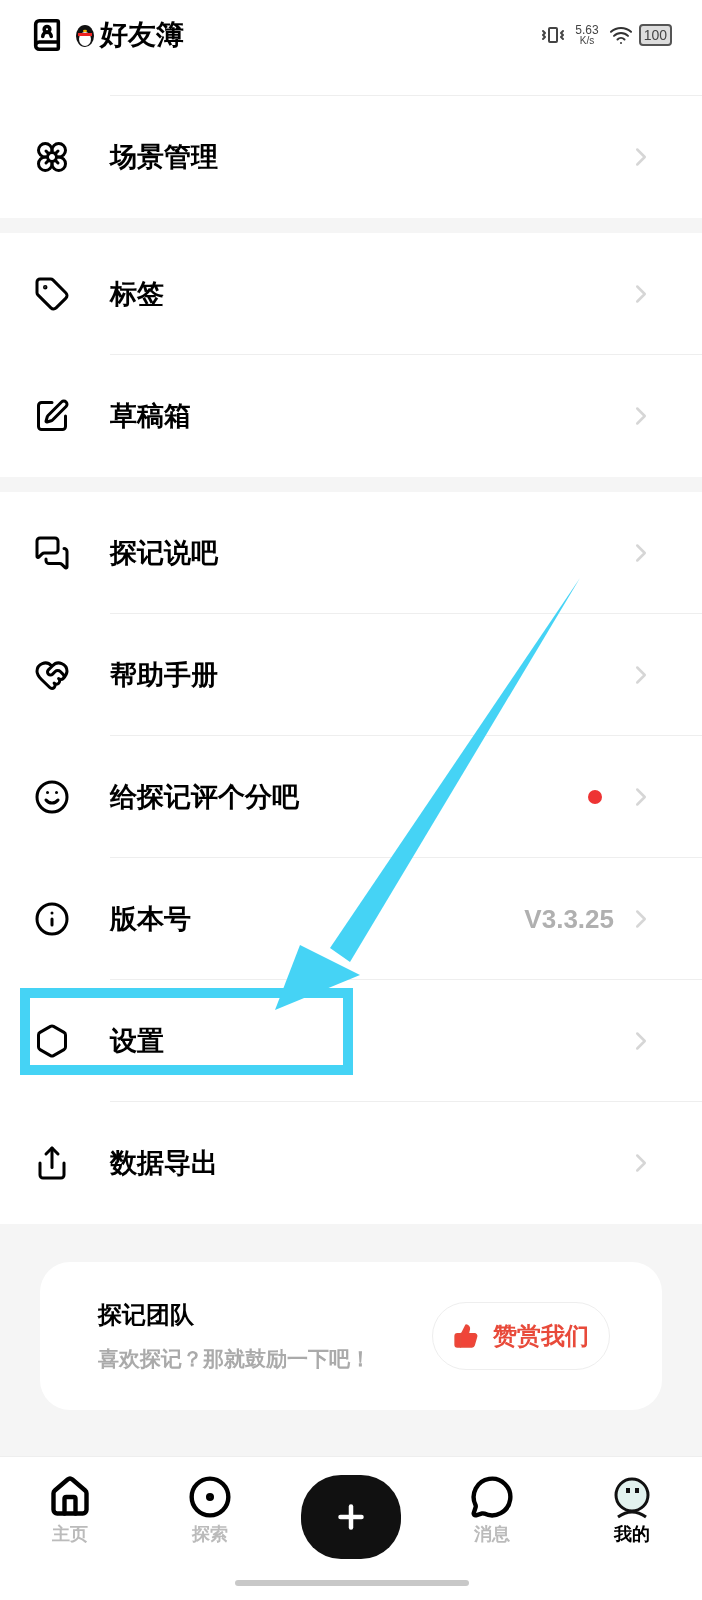  What do you see at coordinates (164, 1163) in the screenshot?
I see `menu-label: 数据导出` at bounding box center [164, 1163].